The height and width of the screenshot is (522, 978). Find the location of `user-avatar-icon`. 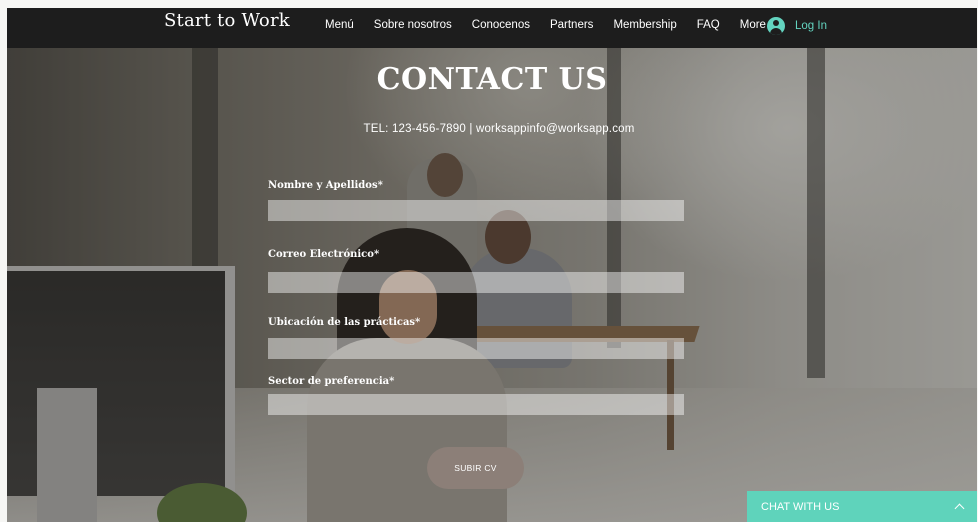

user-avatar-icon is located at coordinates (776, 26).